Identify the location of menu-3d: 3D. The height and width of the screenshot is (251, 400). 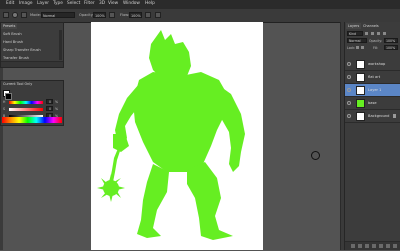
(102, 3).